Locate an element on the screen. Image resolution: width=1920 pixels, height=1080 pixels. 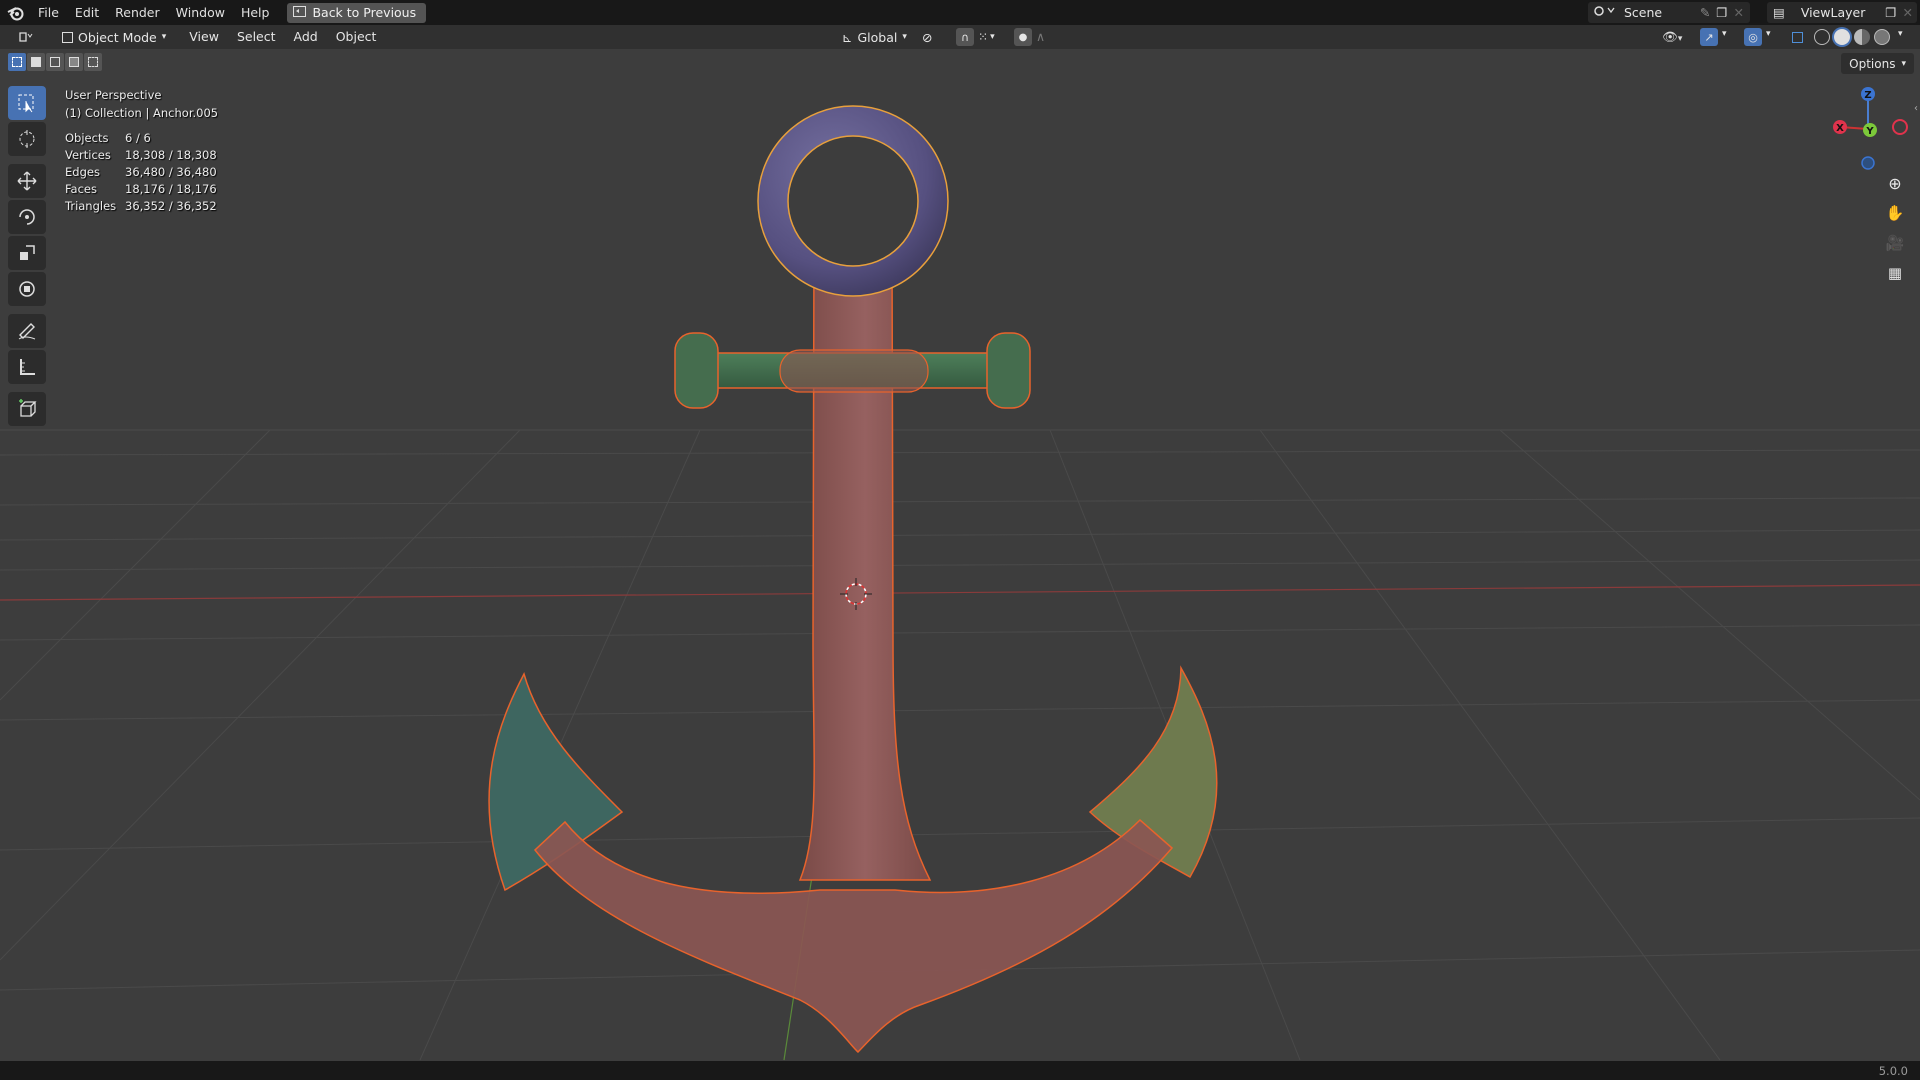
gizmo-dropdown: ▾ is located at coordinates (1724, 34).